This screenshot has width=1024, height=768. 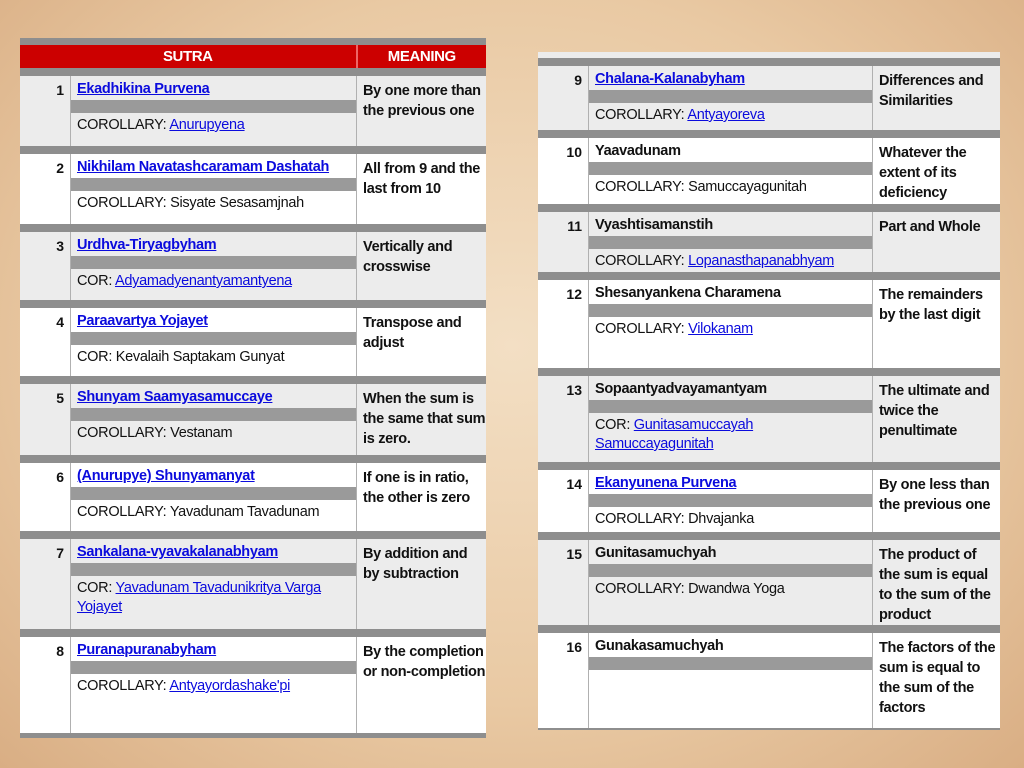 I want to click on sutra-link: Puranapuranabyham, so click(x=146, y=650).